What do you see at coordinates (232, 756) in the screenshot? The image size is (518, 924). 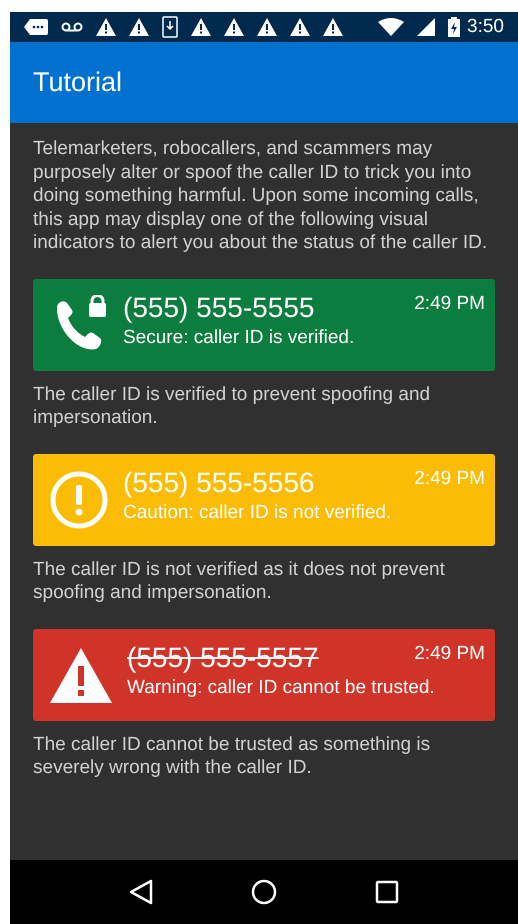 I see `description-text: The caller ID cannot be trusted as something is severely wrong with the caller ID.` at bounding box center [232, 756].